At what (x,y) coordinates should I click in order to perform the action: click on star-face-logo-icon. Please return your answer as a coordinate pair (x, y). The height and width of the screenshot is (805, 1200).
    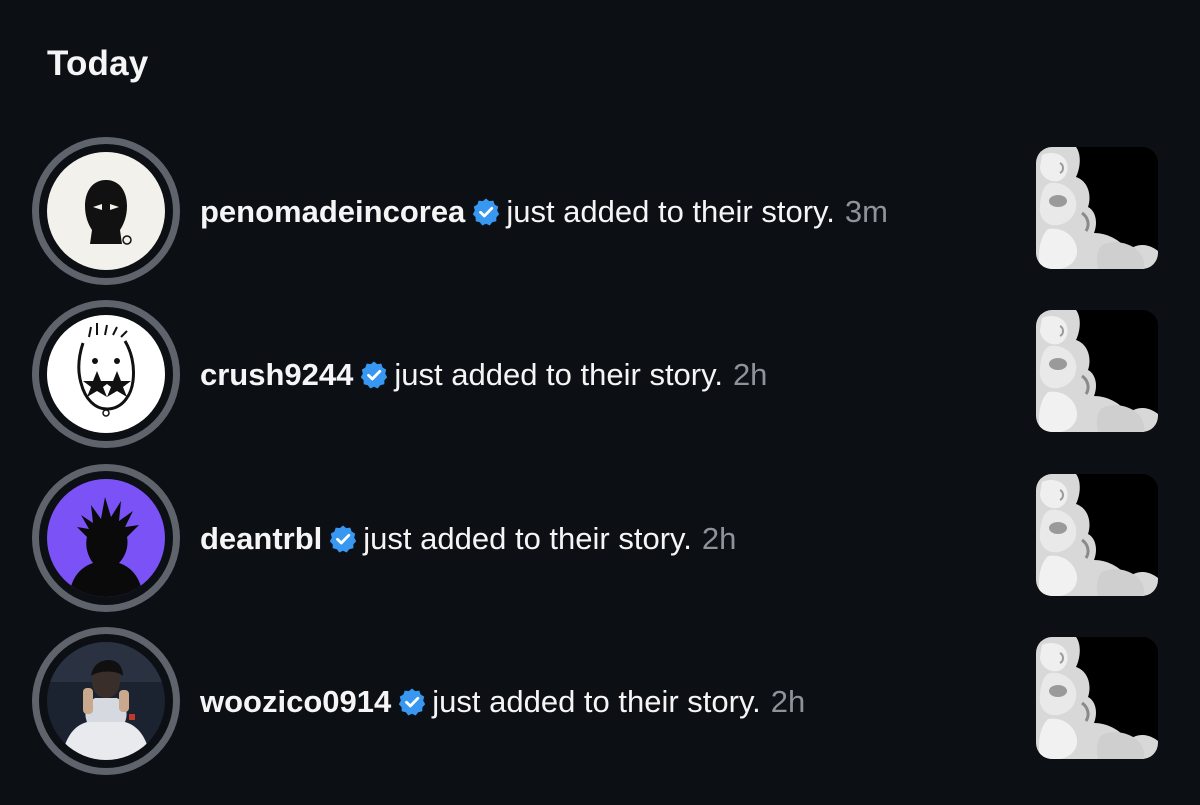
    Looking at the image, I should click on (106, 374).